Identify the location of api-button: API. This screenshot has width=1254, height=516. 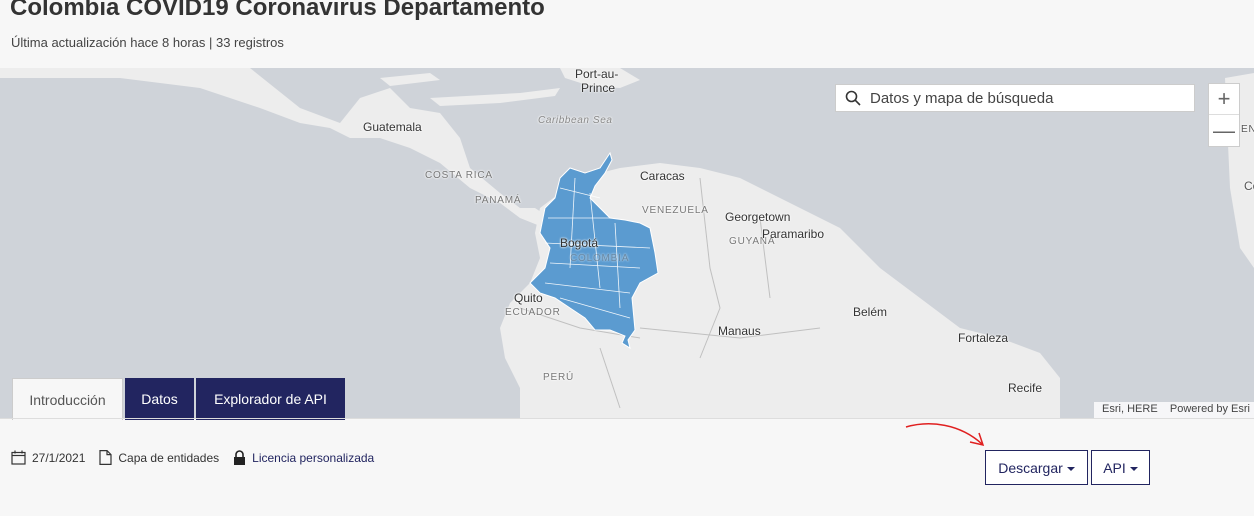
(1120, 467).